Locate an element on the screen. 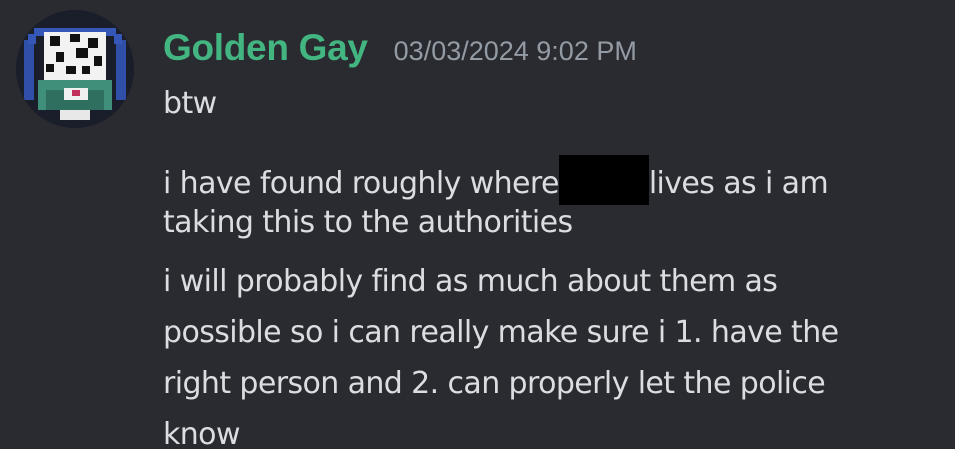  timestamp: 03/03/2024 9:02 PM is located at coordinates (515, 51).